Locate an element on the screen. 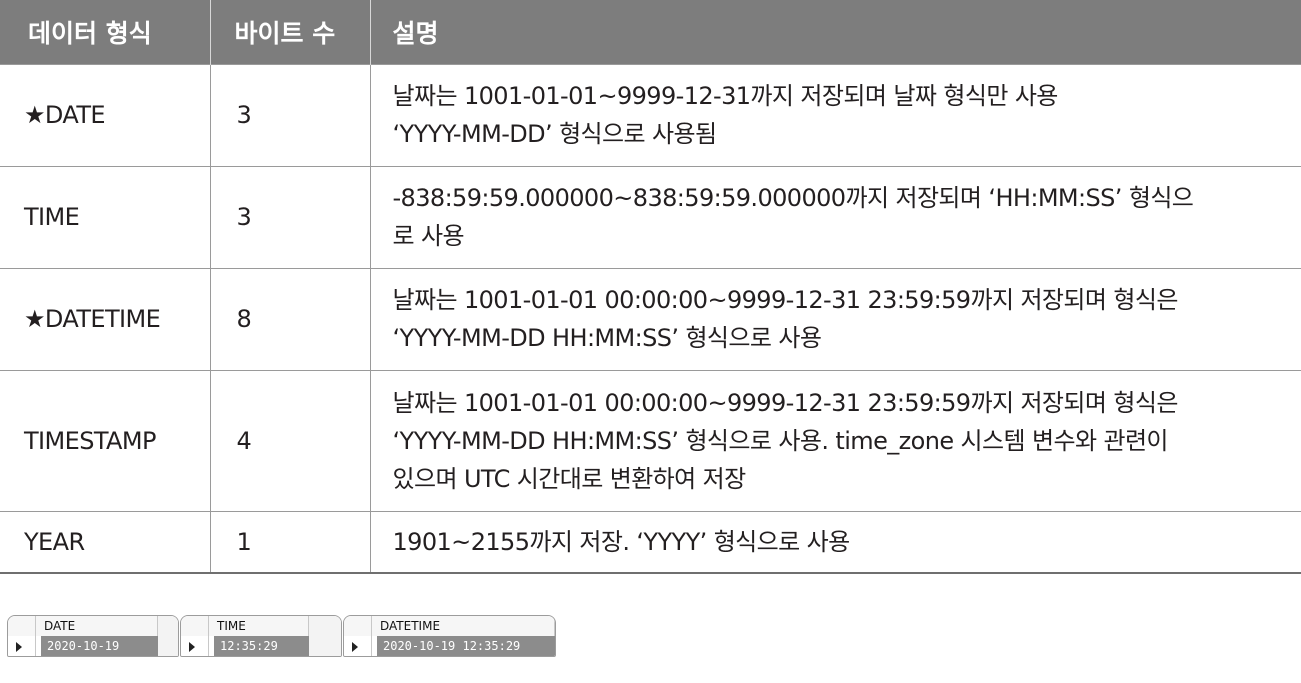 The height and width of the screenshot is (683, 1301). grid-cell-value: 2020-10-19 12:35:29 is located at coordinates (466, 646).